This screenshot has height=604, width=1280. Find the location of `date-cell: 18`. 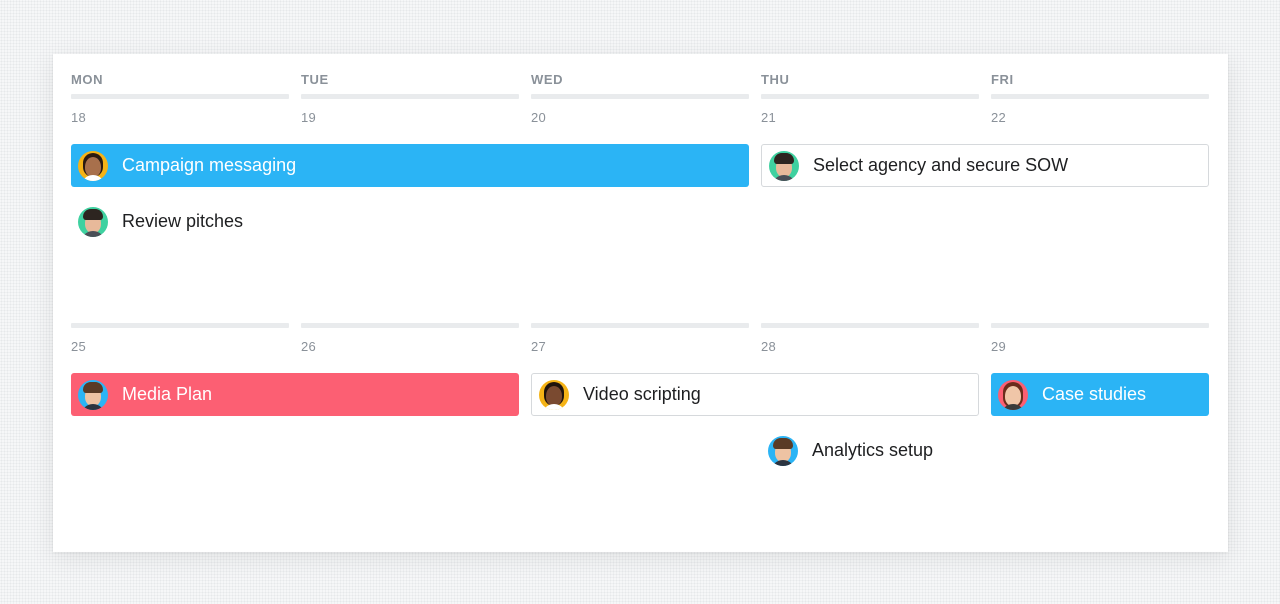

date-cell: 18 is located at coordinates (78, 117).